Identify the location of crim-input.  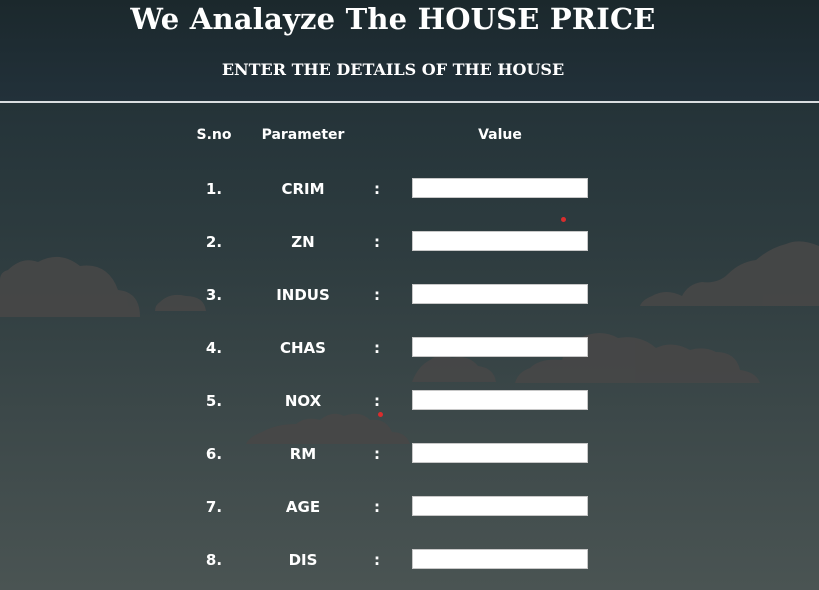
(500, 188).